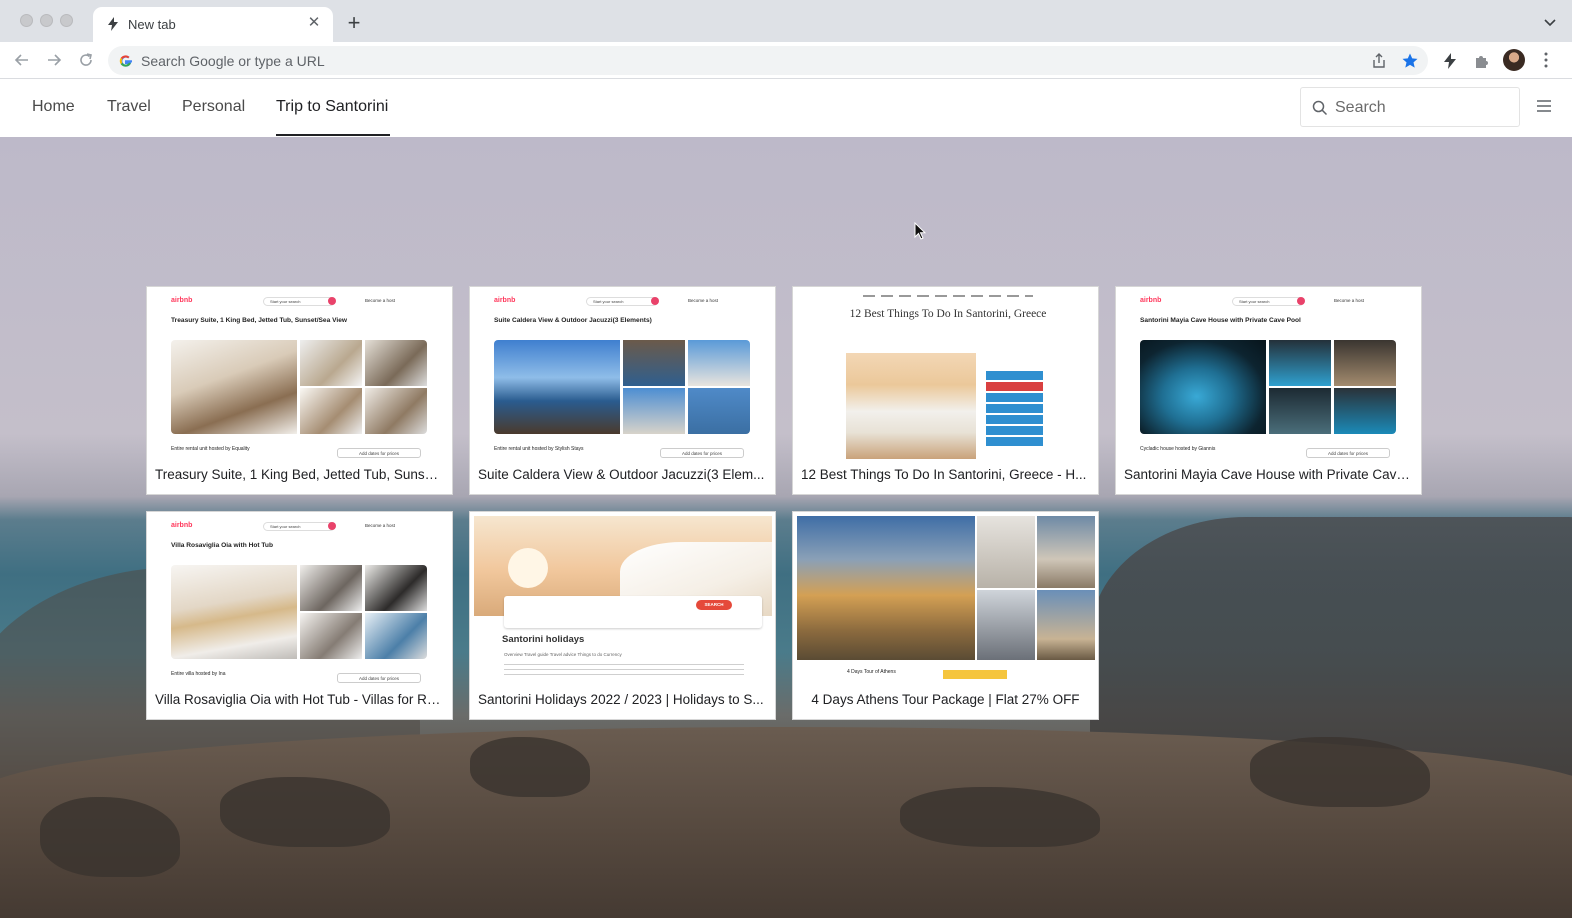  Describe the element at coordinates (213, 107) in the screenshot. I see `nav-link-personal: Personal` at that location.